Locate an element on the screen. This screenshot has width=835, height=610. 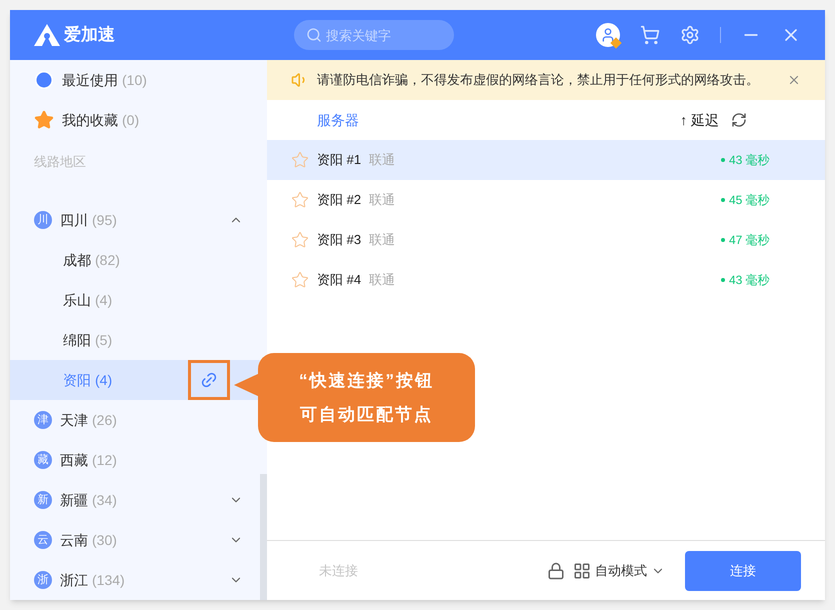
region-badge: 浙 is located at coordinates (43, 580).